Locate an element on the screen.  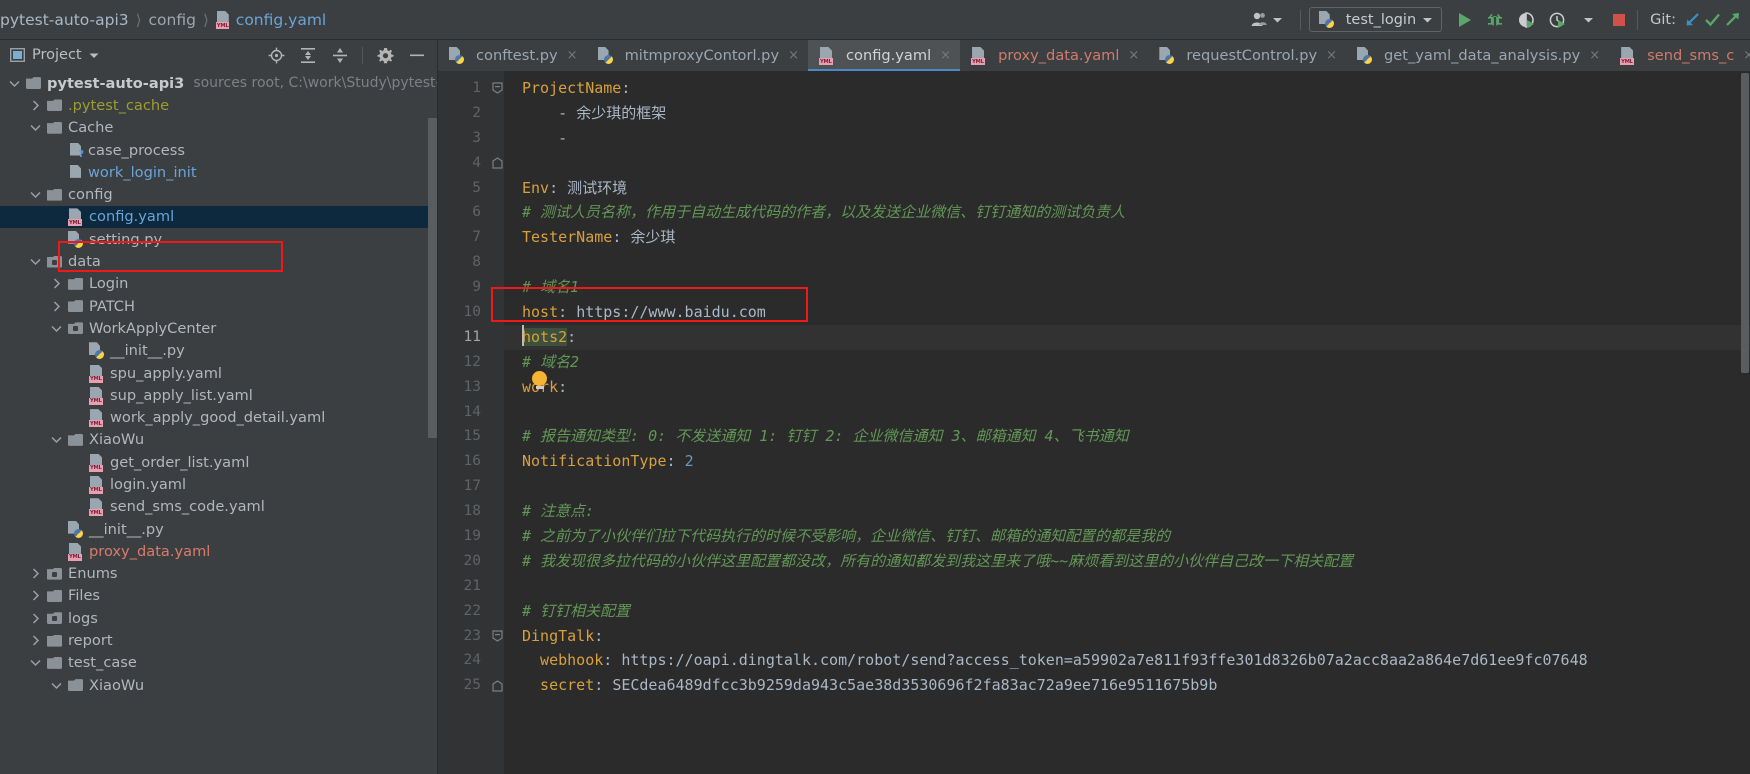
code-line: Env: 测试环境 is located at coordinates (1127, 188).